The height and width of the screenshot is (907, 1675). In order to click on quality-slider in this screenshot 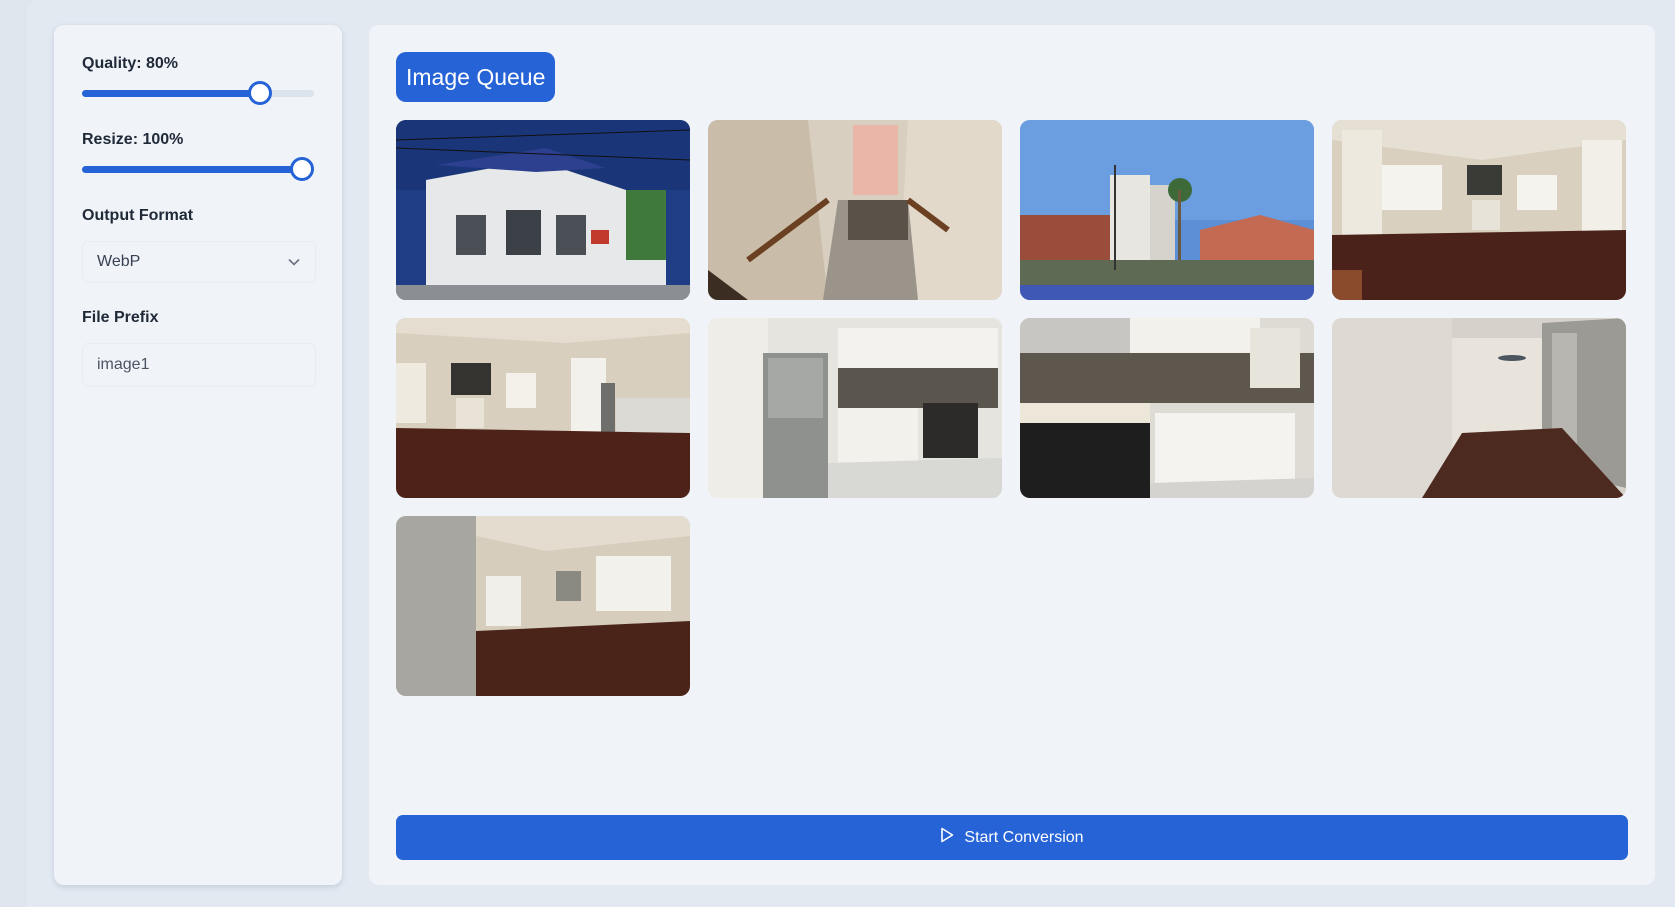, I will do `click(198, 93)`.